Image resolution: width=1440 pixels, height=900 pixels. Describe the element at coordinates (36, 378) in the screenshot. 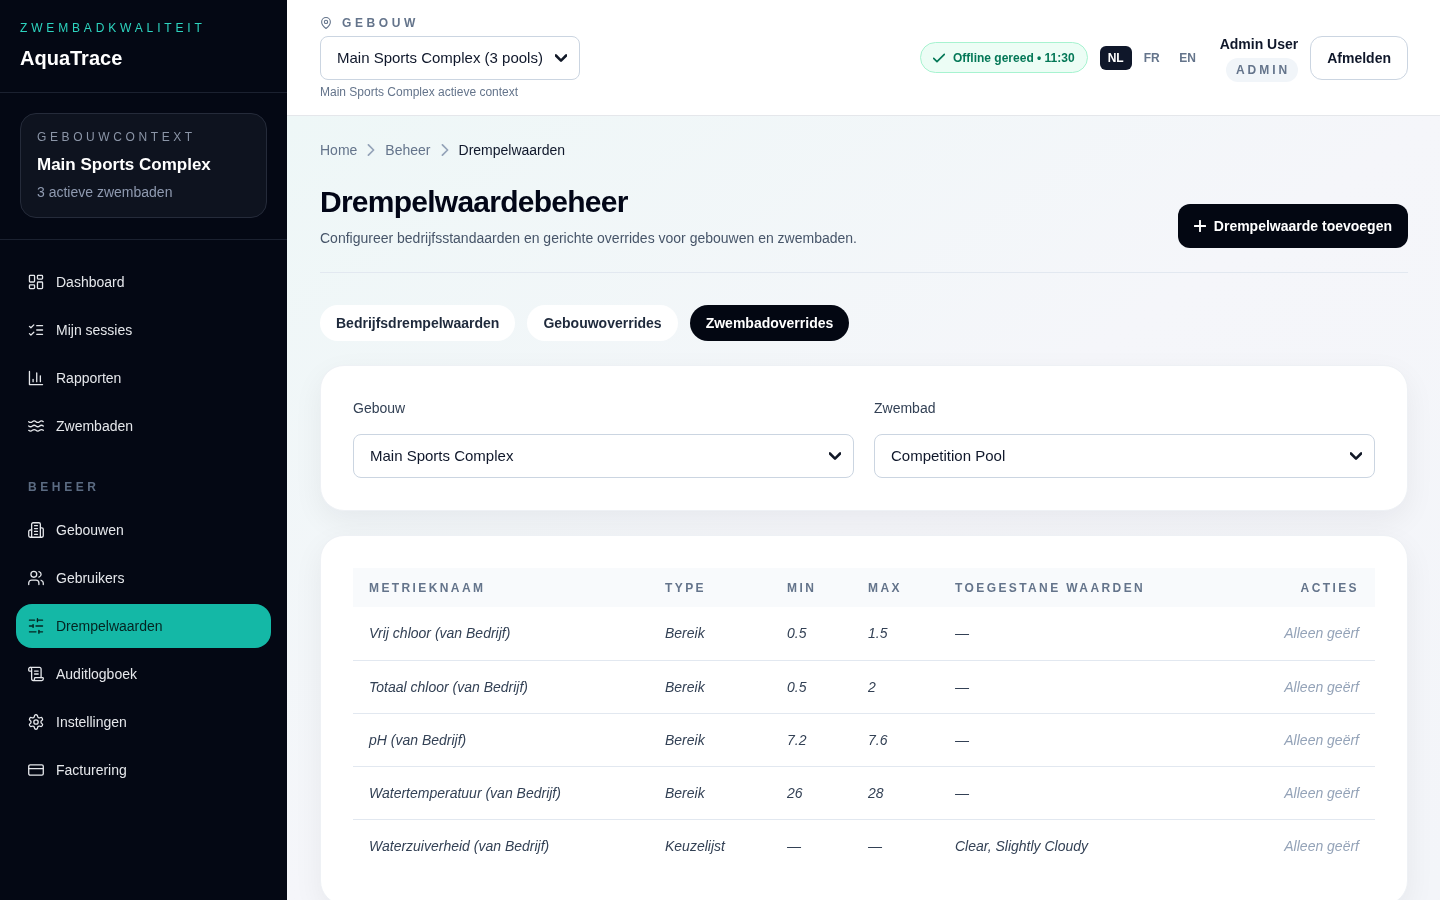

I see `bar-chart-icon` at that location.